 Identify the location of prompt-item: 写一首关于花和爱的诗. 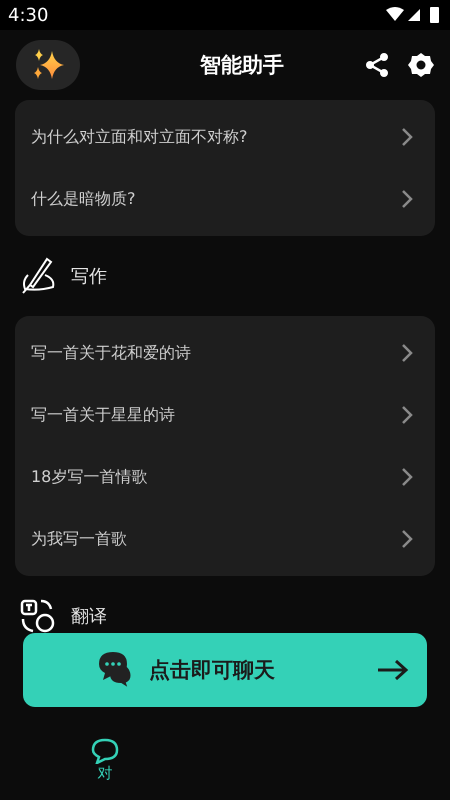
(225, 353).